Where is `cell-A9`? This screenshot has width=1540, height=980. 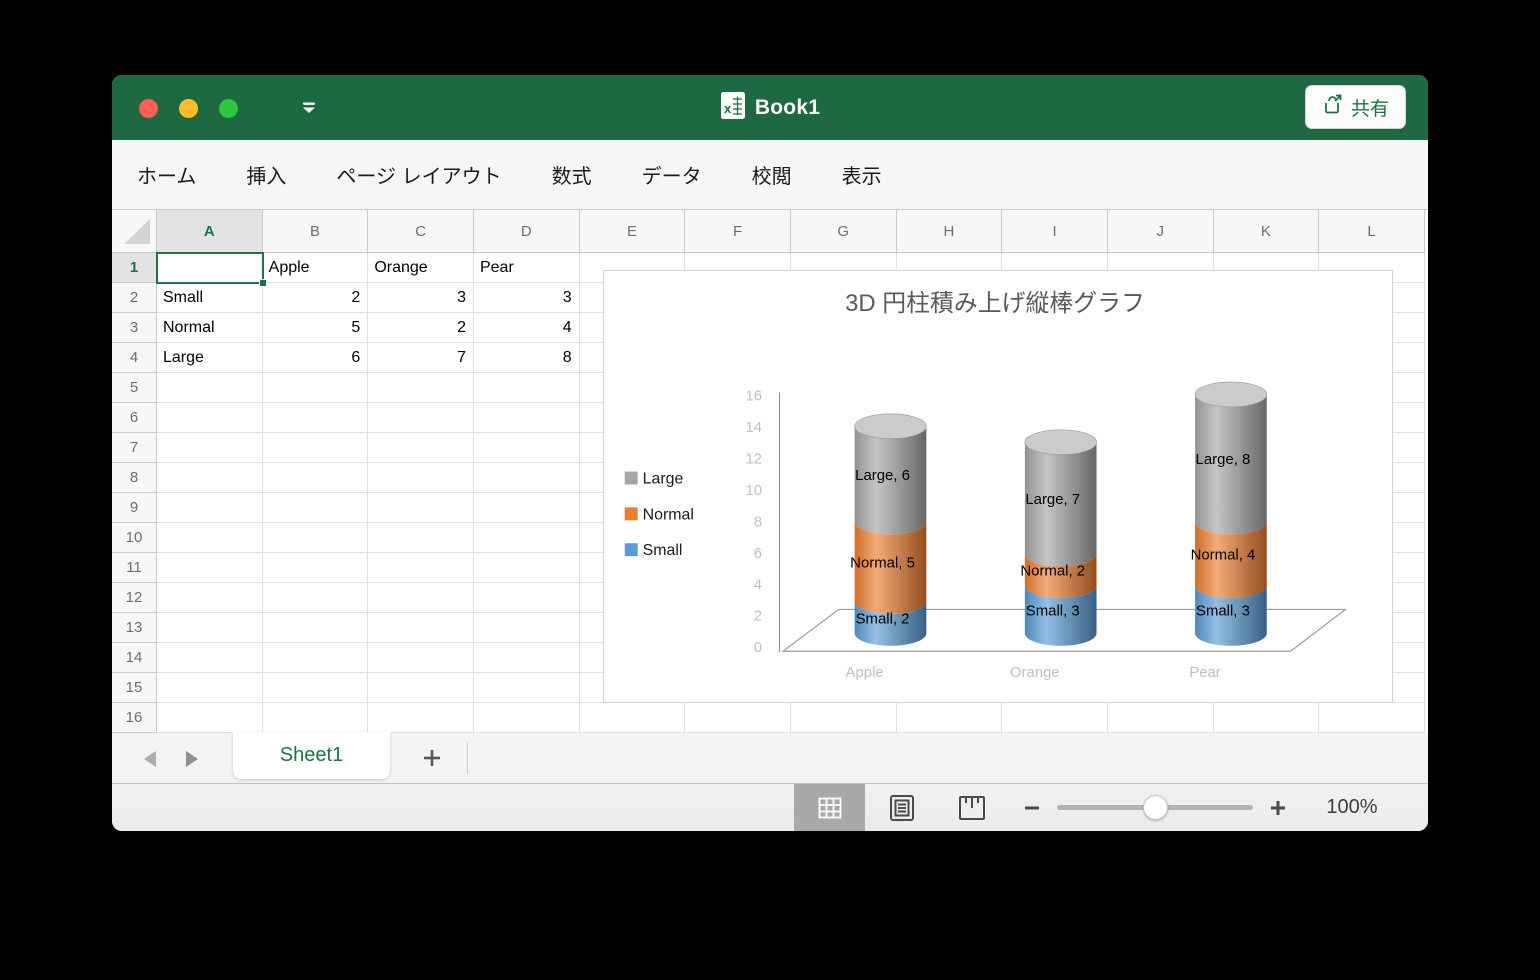 cell-A9 is located at coordinates (210, 508).